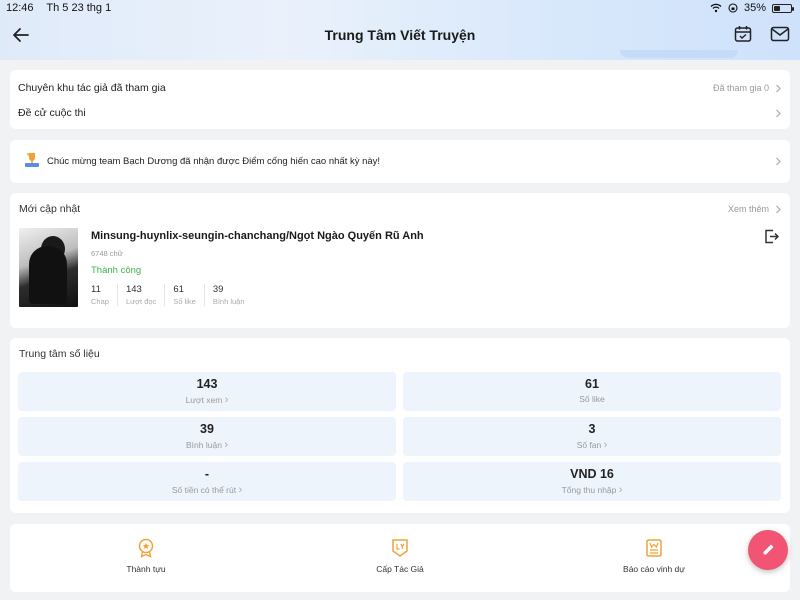 The width and height of the screenshot is (800, 600). Describe the element at coordinates (96, 289) in the screenshot. I see `stat-value: 11` at that location.